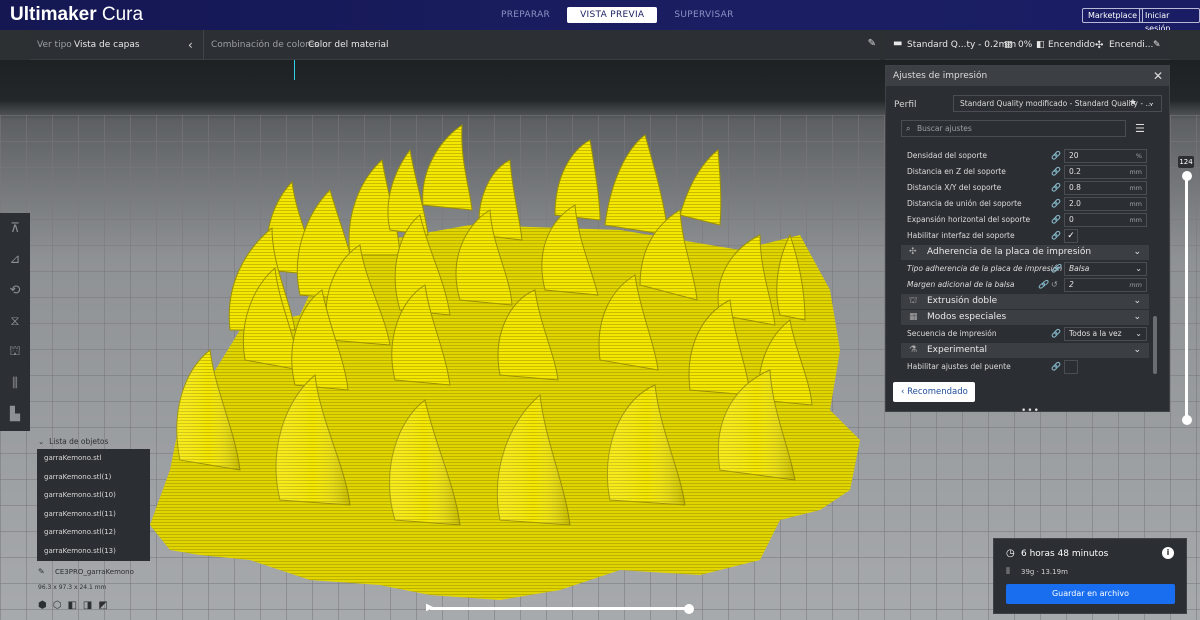 The height and width of the screenshot is (620, 1200). Describe the element at coordinates (430, 607) in the screenshot. I see `play-icon: ▶` at that location.